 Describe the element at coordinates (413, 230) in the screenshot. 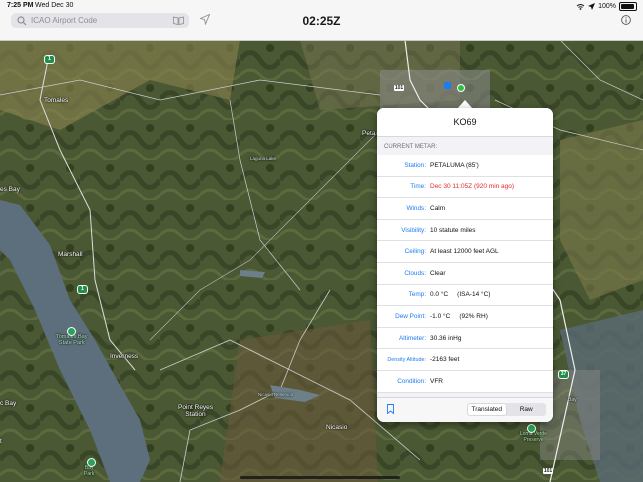

I see `metar-key: Visibility:` at that location.